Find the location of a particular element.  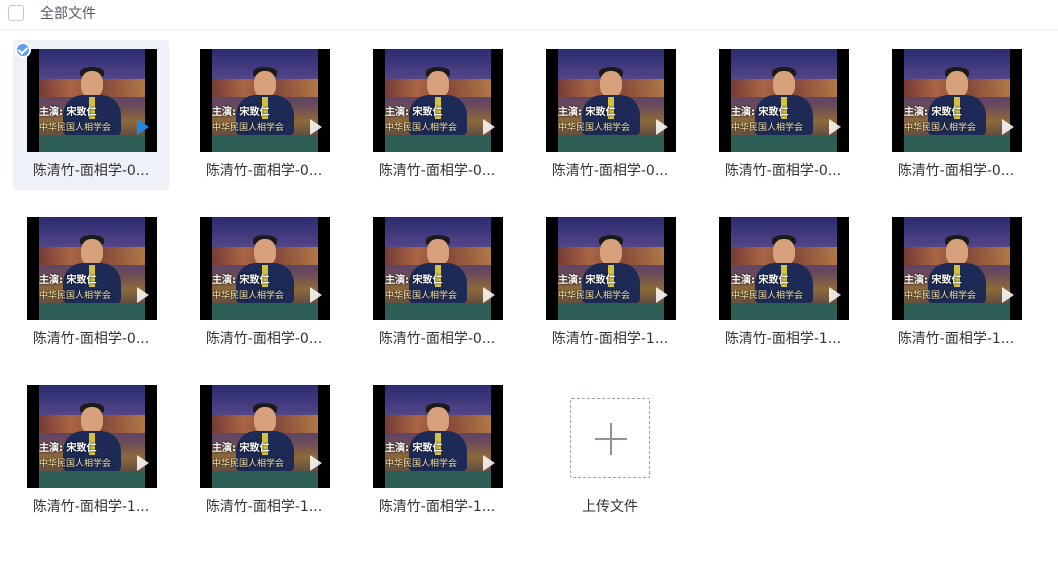

header-title: 全部文件 is located at coordinates (68, 14).